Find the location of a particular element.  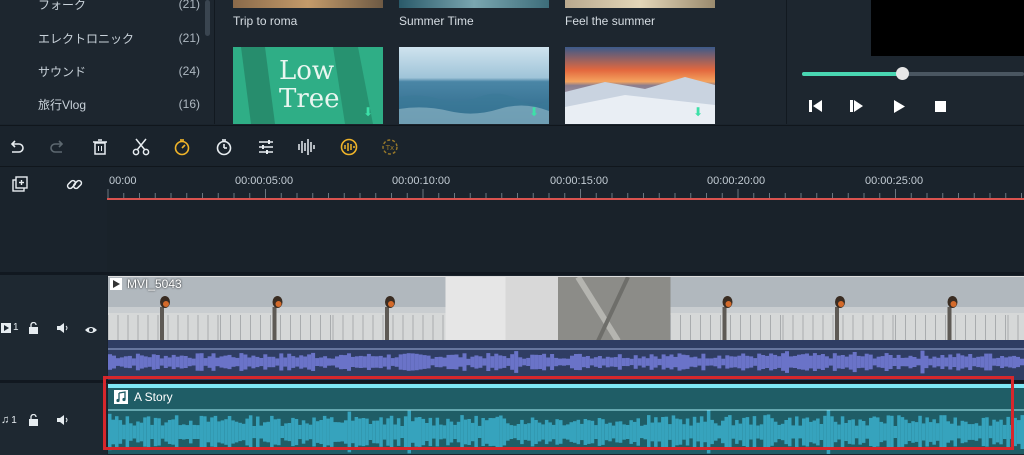

next-frame-icon is located at coordinates (856, 106).